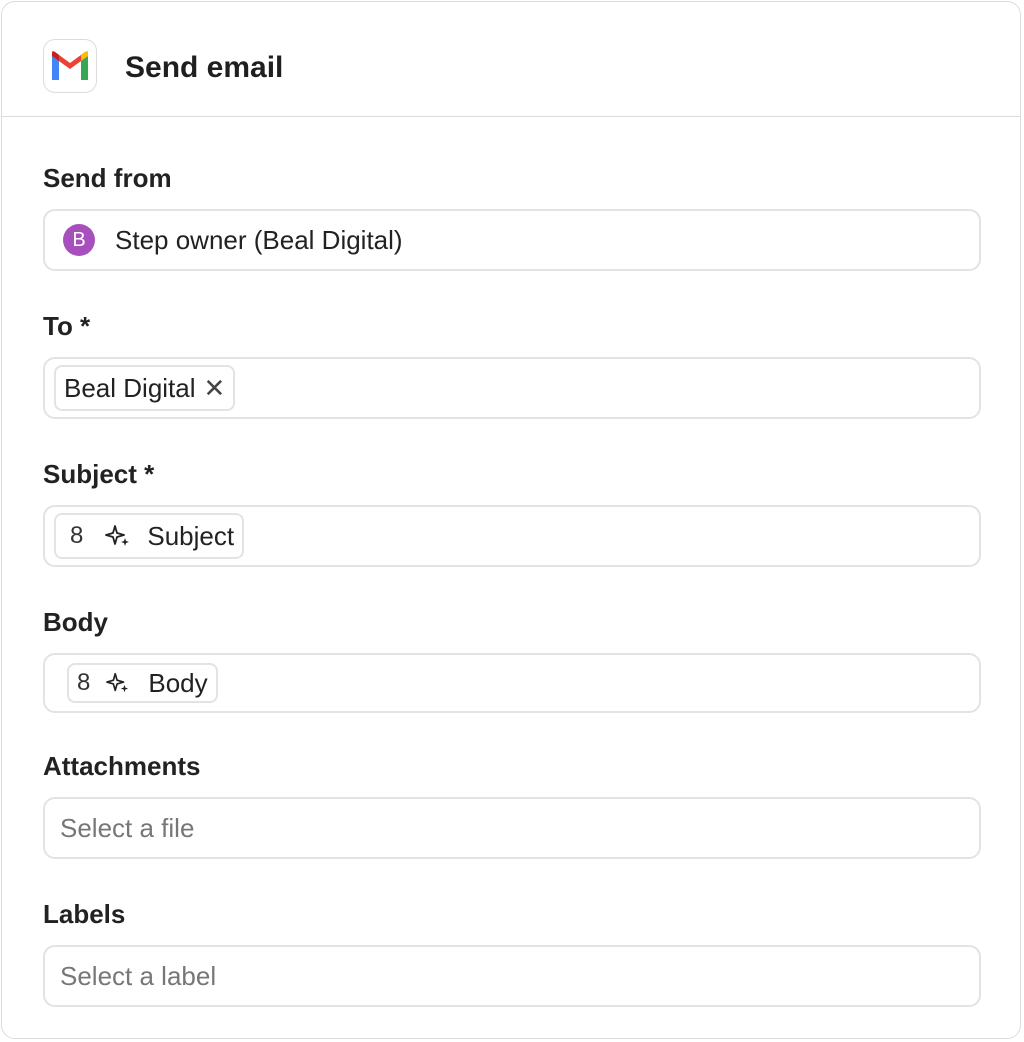 This screenshot has height=1042, width=1024. I want to click on card-header: Send email, so click(511, 59).